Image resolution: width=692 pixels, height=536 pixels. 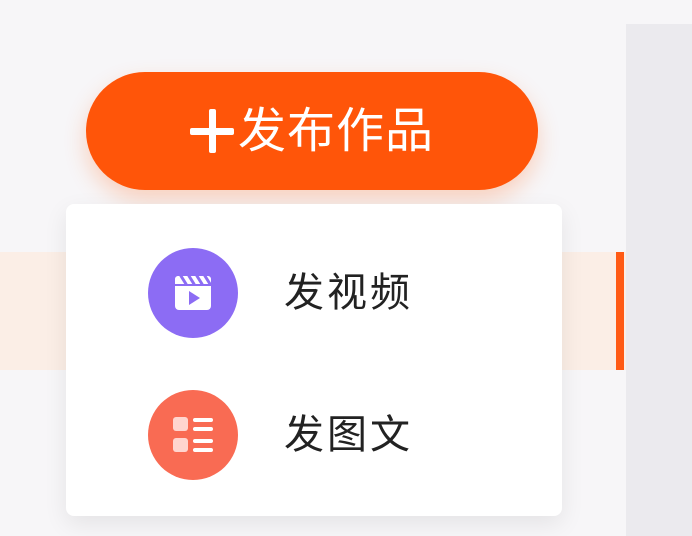 What do you see at coordinates (348, 435) in the screenshot?
I see `publish-article-label: 发图文` at bounding box center [348, 435].